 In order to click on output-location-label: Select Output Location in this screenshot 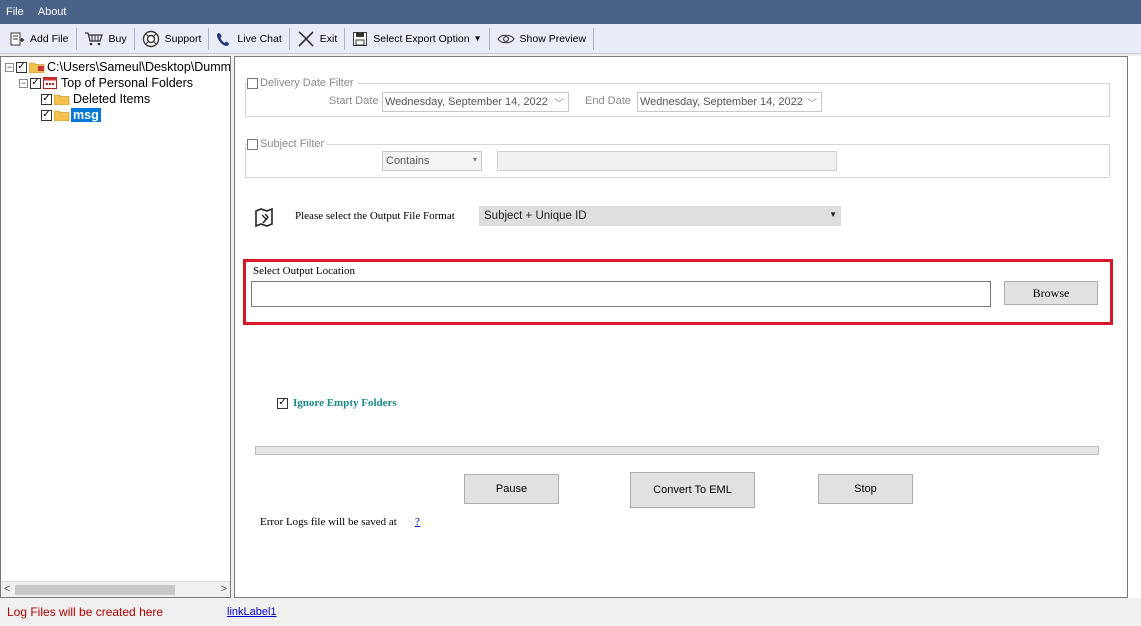, I will do `click(304, 271)`.